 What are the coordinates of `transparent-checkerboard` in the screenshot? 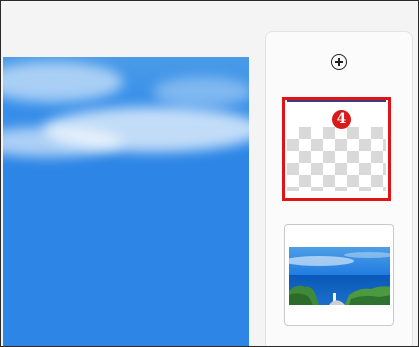 It's located at (336, 159).